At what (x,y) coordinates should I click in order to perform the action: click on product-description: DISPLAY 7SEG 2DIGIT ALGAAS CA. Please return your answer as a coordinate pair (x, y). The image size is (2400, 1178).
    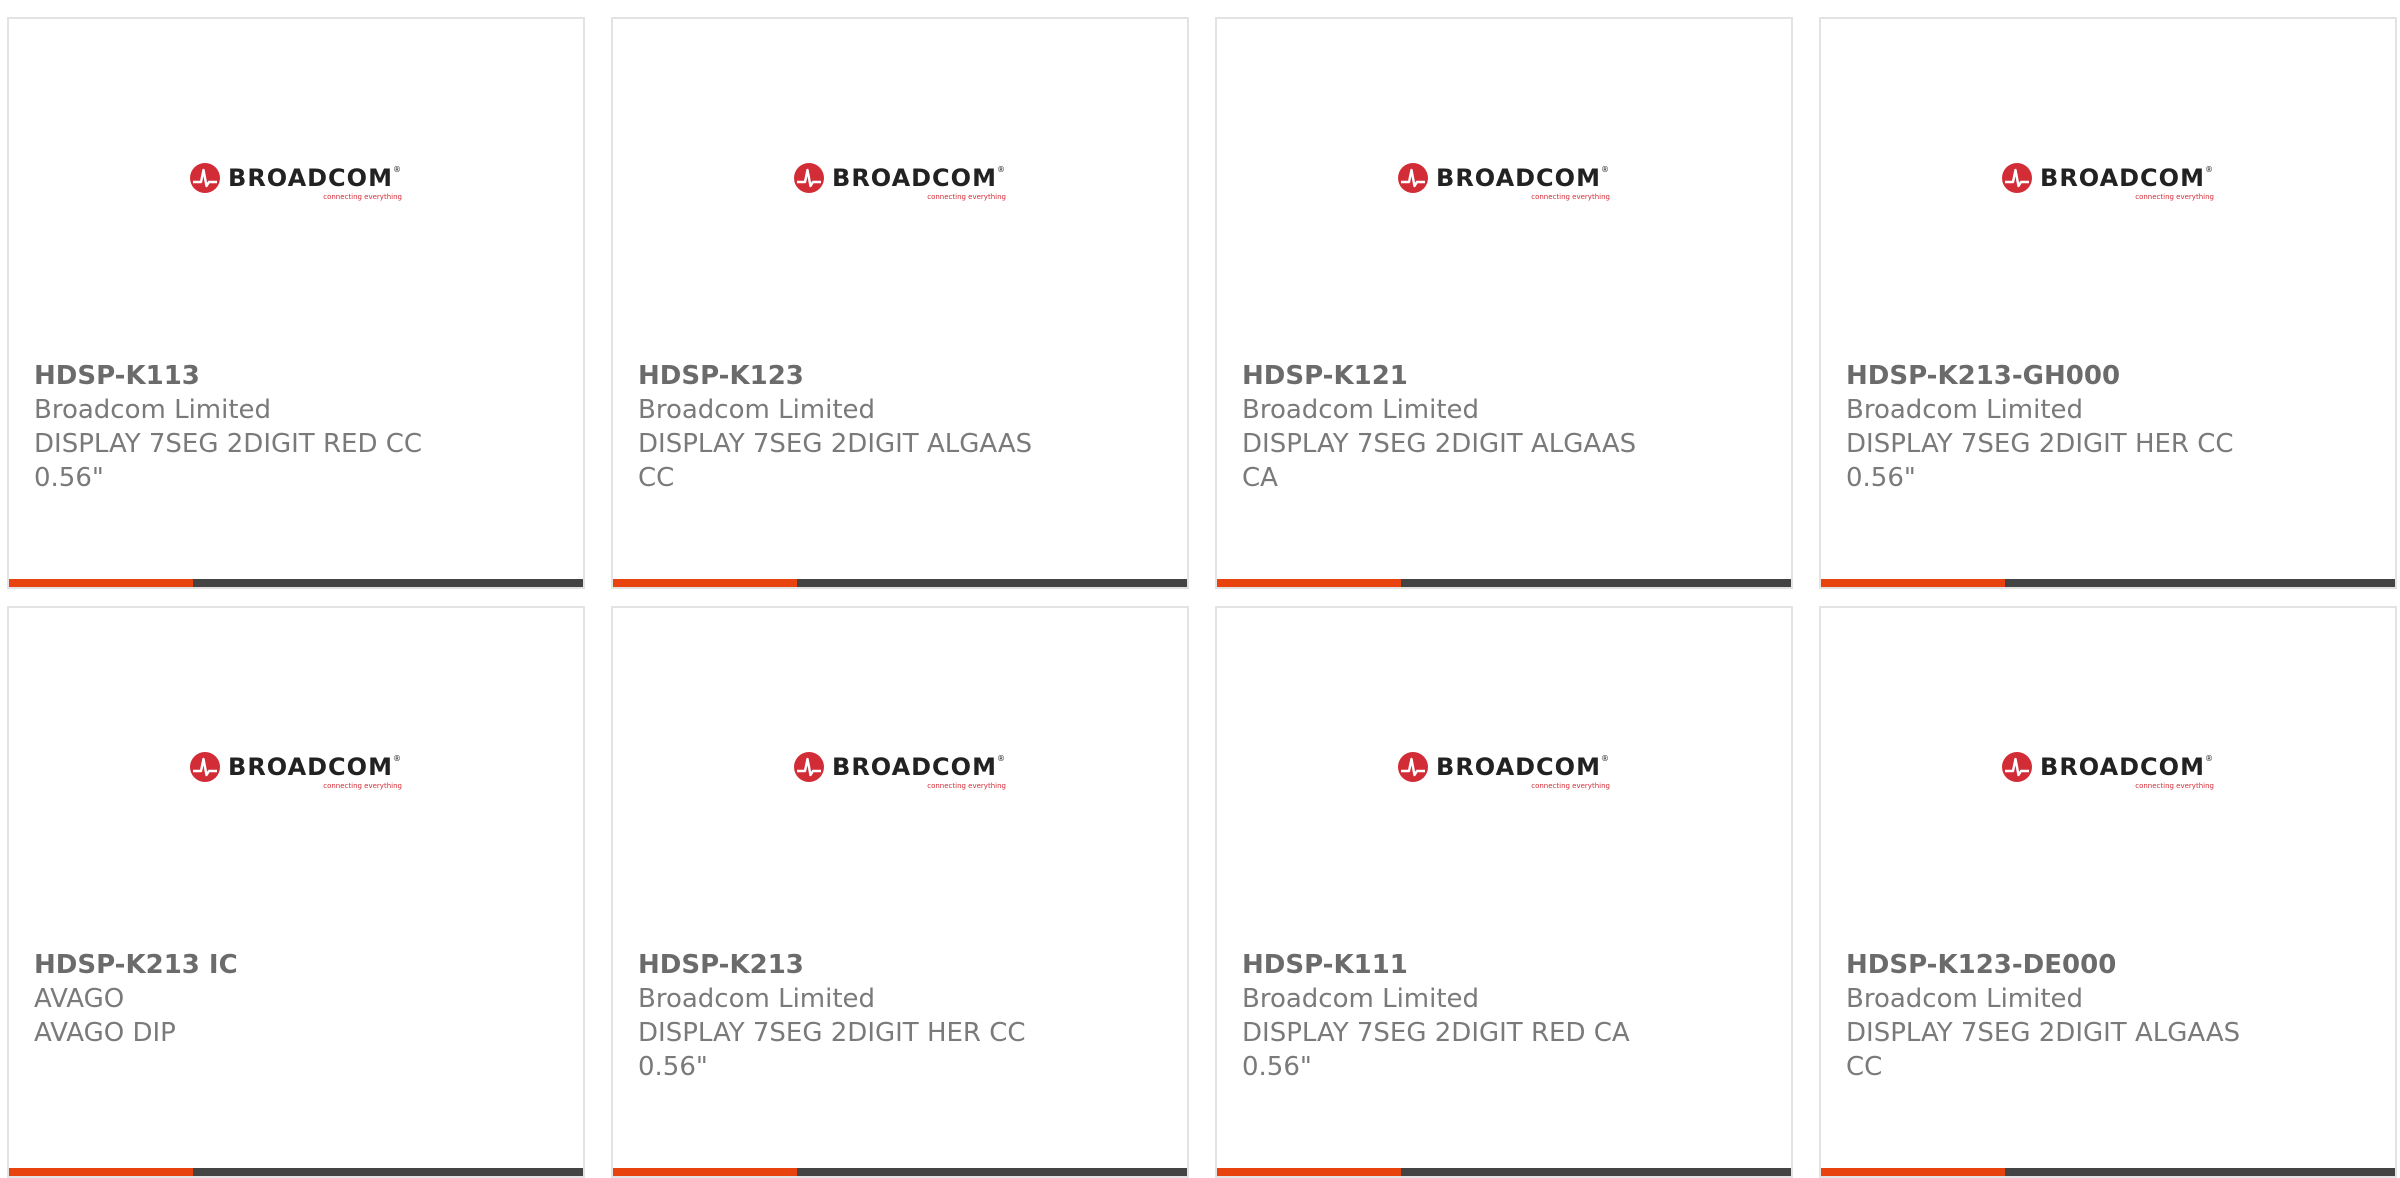
    Looking at the image, I should click on (1439, 461).